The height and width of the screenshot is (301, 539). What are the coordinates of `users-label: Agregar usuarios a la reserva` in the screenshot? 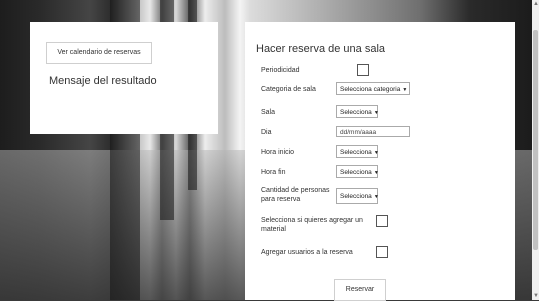 It's located at (307, 252).